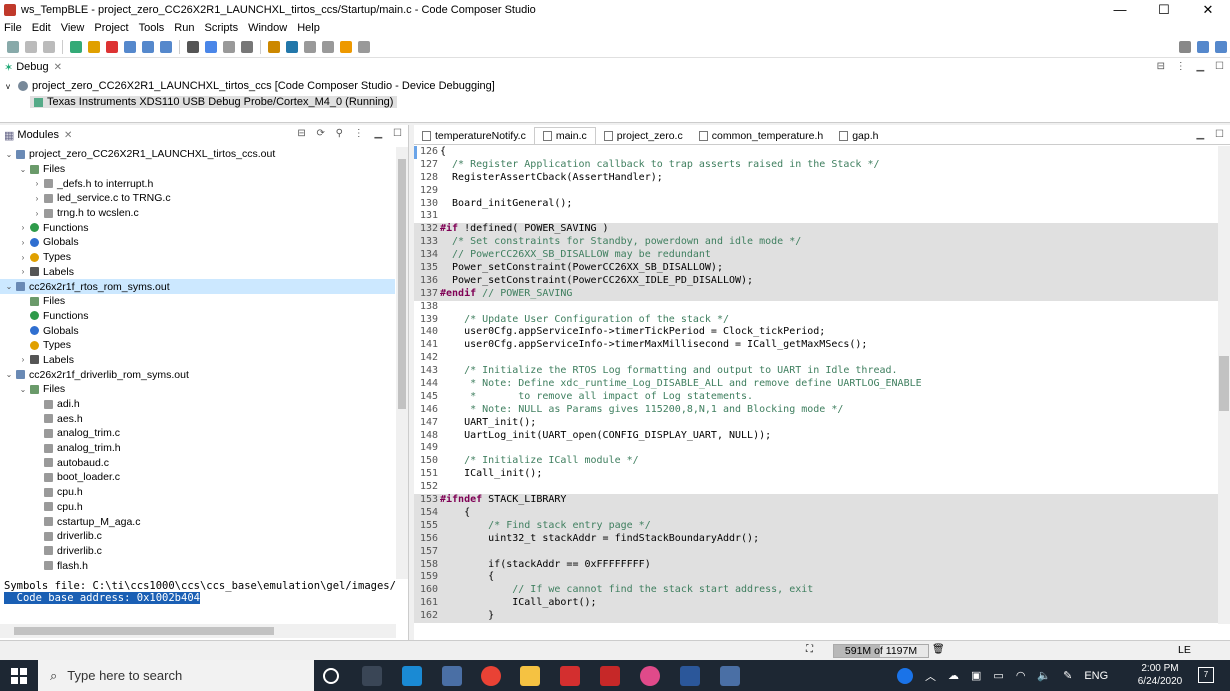  I want to click on search-icon, so click(1185, 46).